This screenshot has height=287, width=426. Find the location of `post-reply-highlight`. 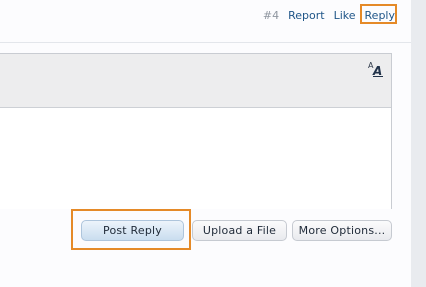

post-reply-highlight is located at coordinates (131, 229).